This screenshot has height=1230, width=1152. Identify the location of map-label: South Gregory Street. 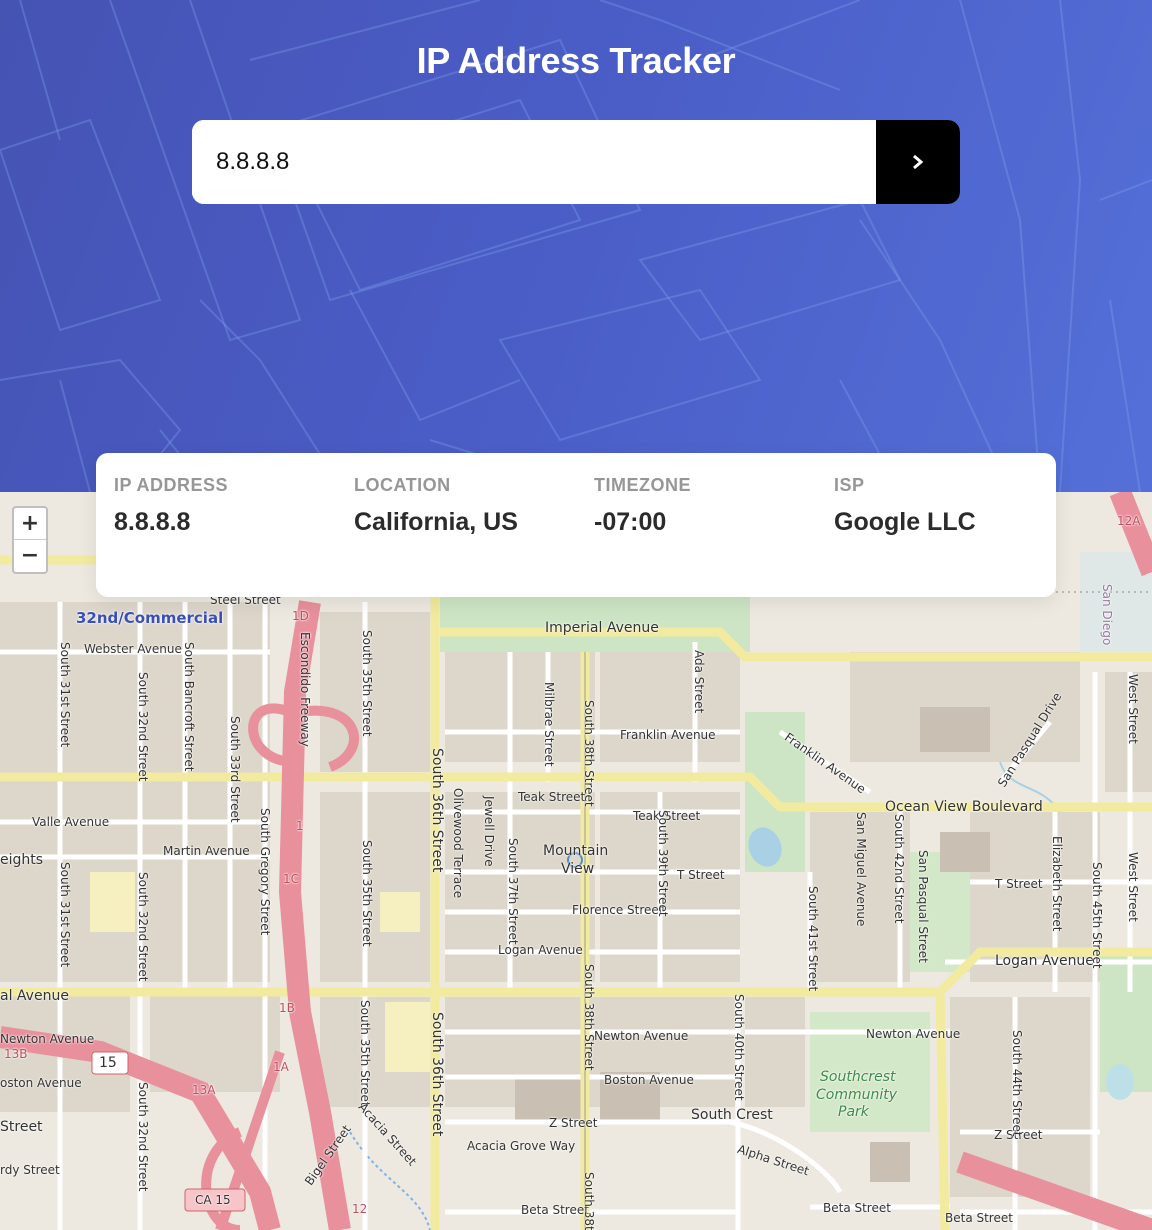
(265, 872).